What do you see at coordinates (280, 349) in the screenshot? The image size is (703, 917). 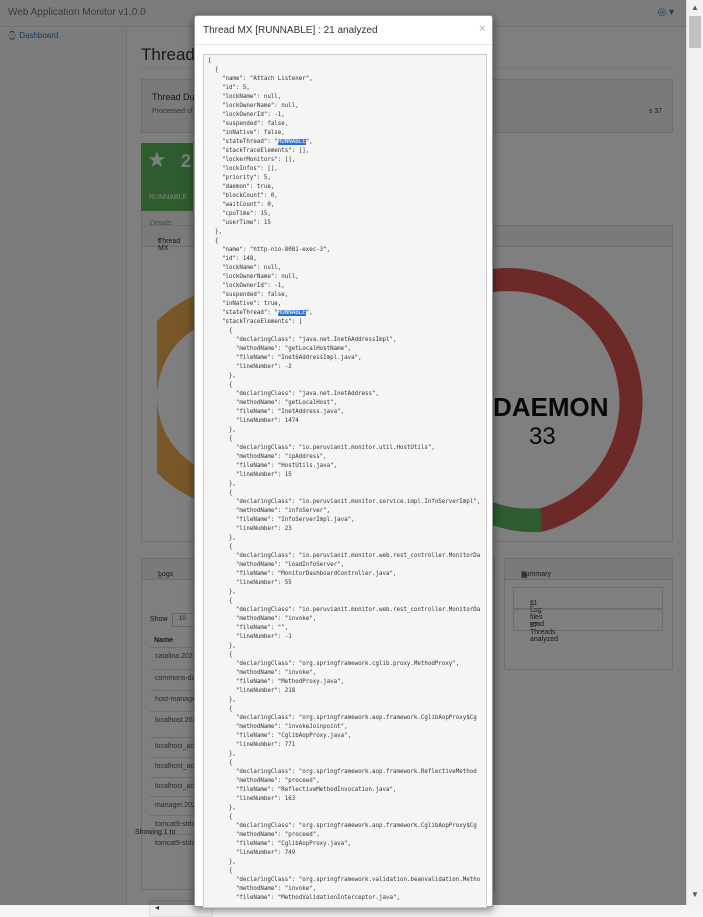 I see `code-line: "methodName": "getLocalHostName",` at bounding box center [280, 349].